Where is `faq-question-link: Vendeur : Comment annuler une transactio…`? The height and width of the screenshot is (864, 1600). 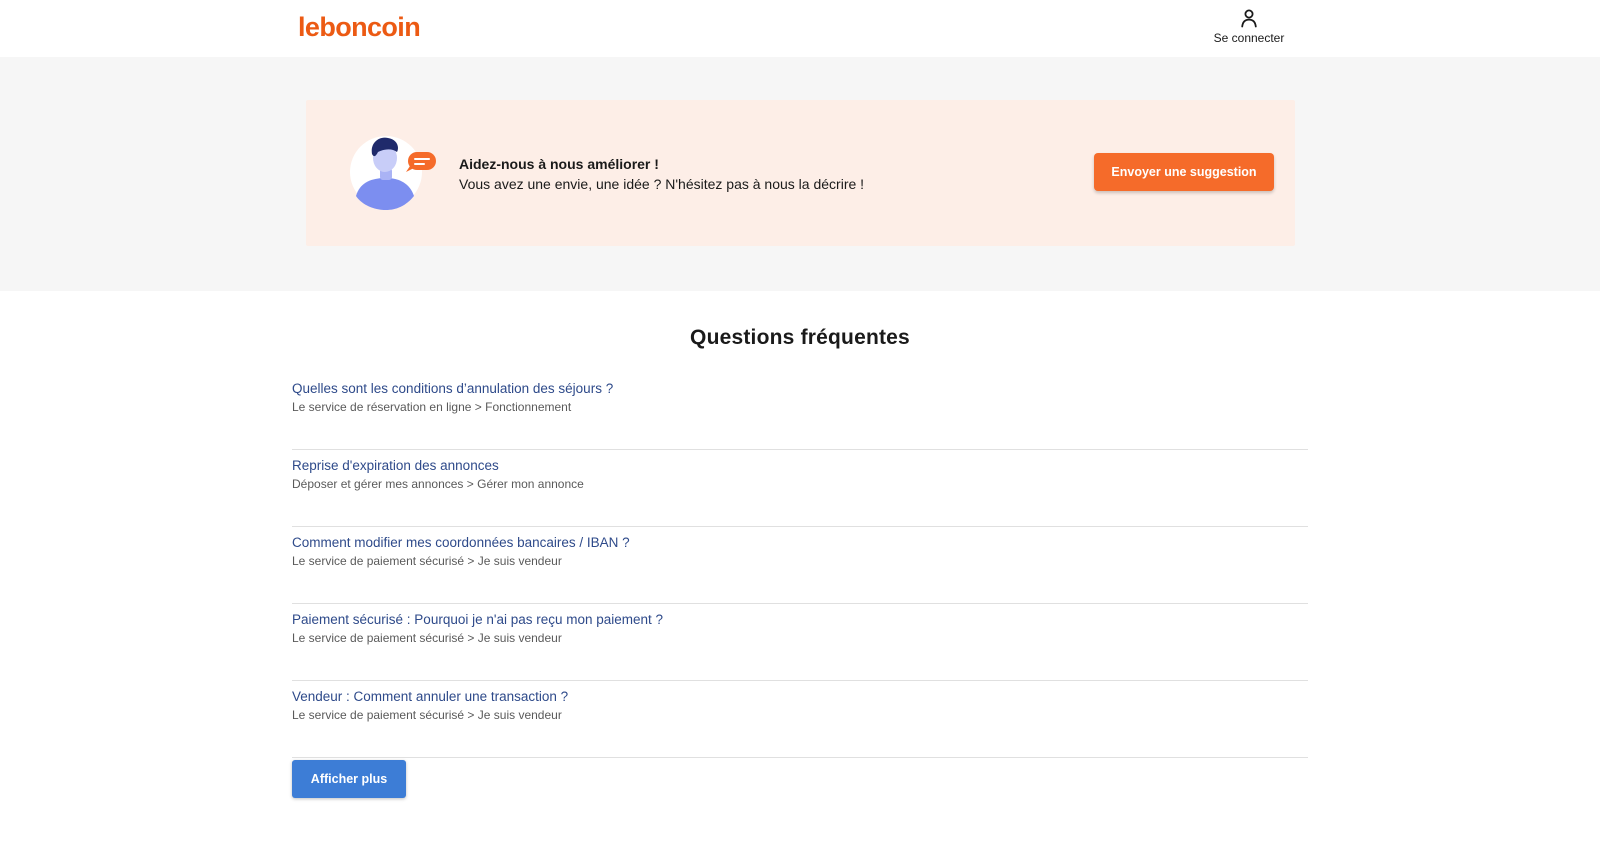 faq-question-link: Vendeur : Comment annuler une transactio… is located at coordinates (800, 696).